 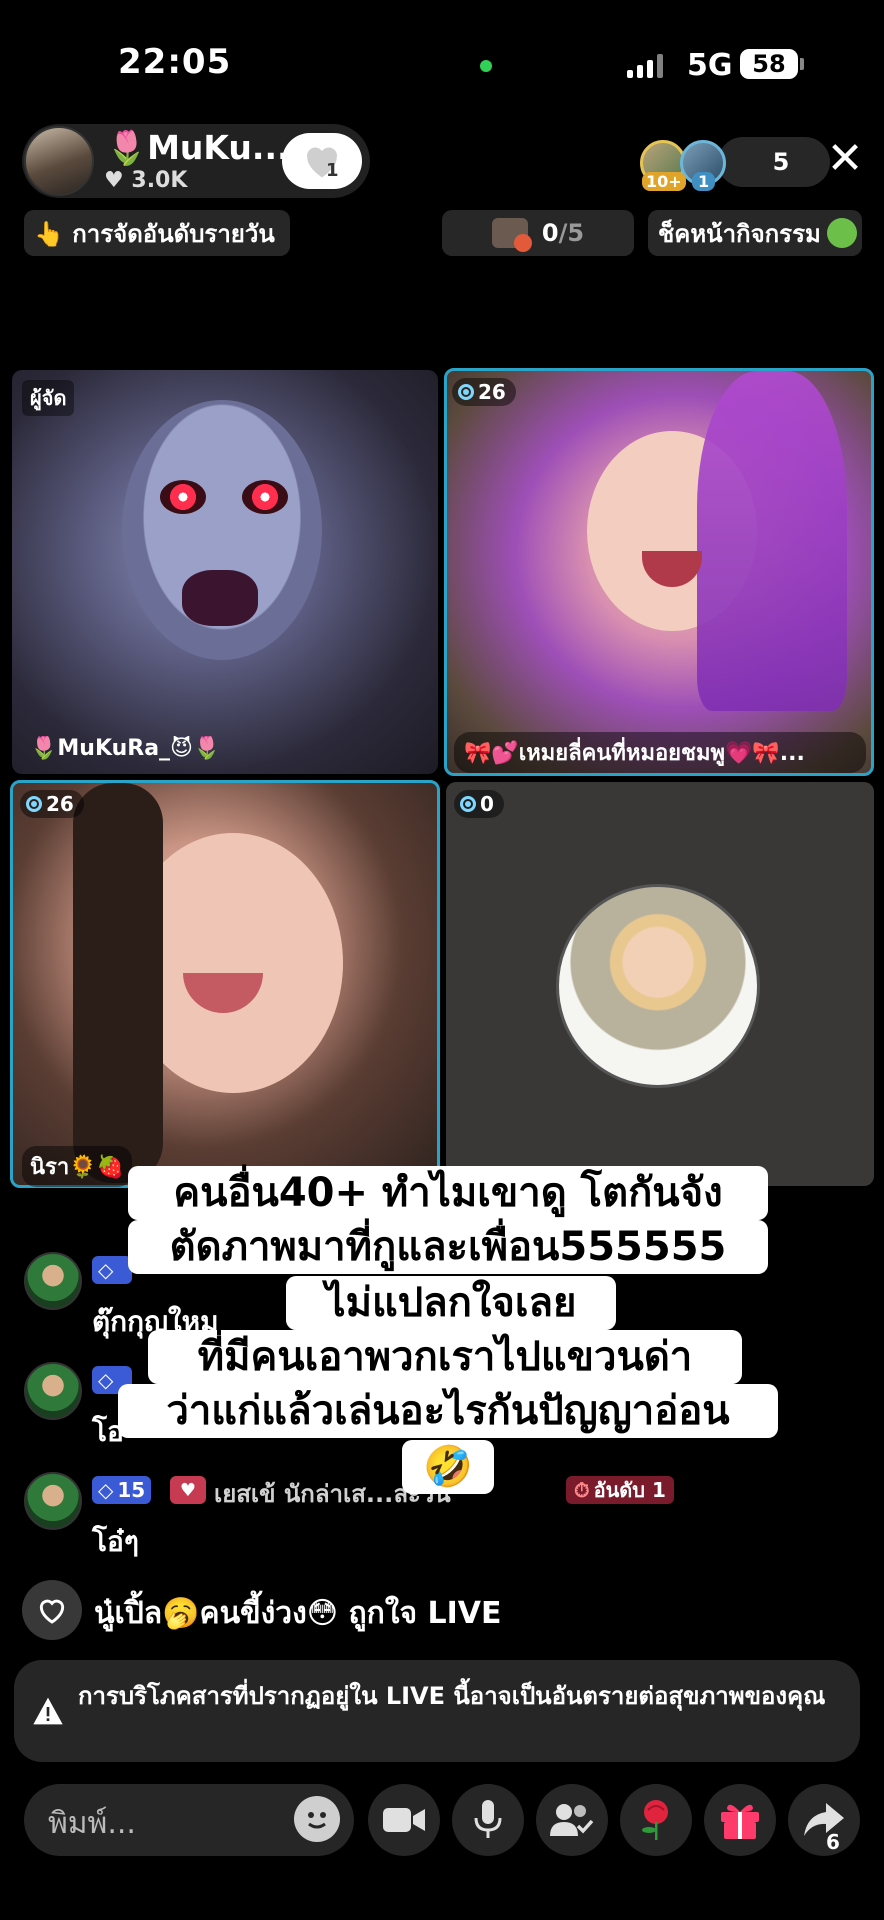 What do you see at coordinates (658, 986) in the screenshot?
I see `guest-audio-avatar` at bounding box center [658, 986].